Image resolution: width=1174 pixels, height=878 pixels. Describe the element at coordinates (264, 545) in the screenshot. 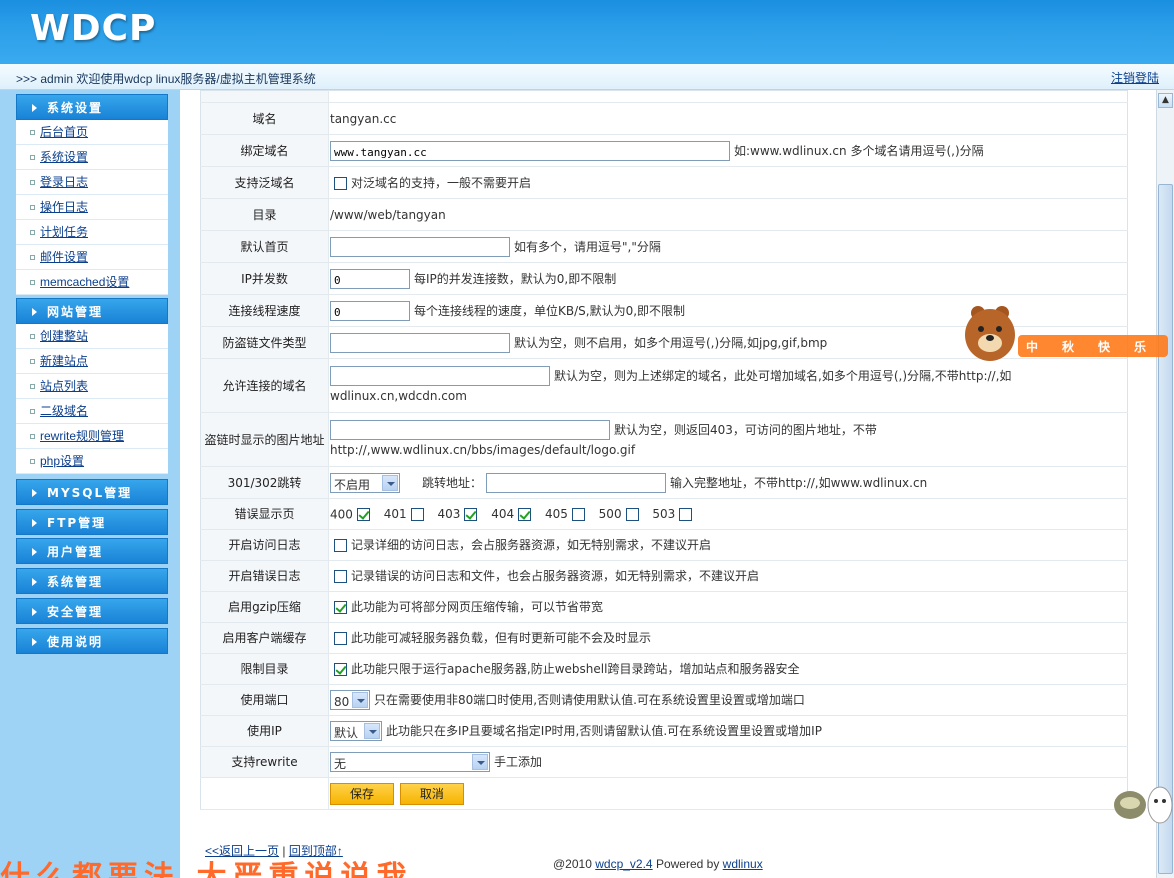

I see `label-access-log: 开启访问日志` at that location.